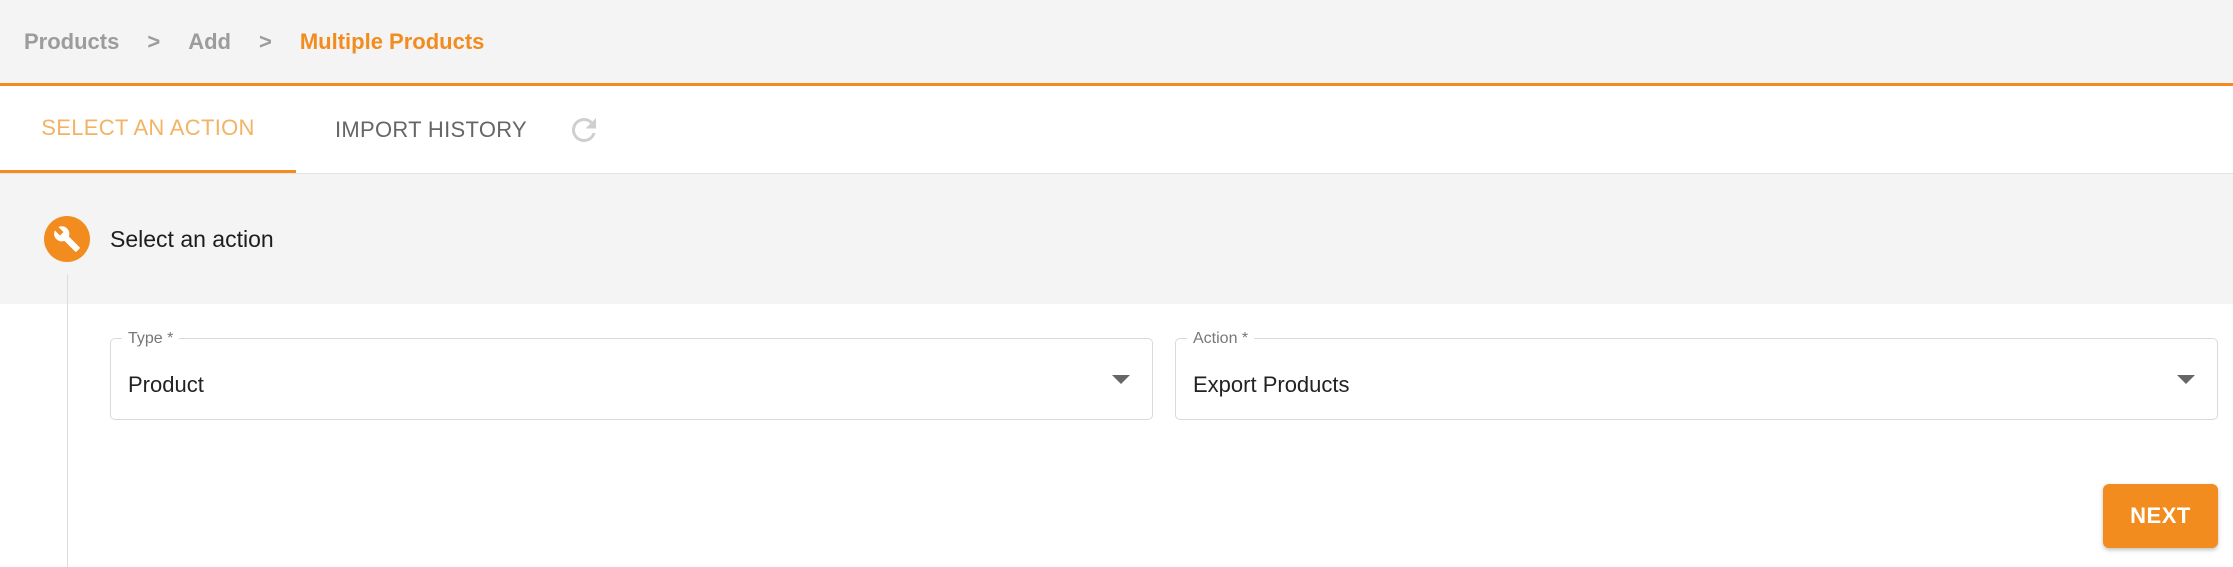 The image size is (2233, 567). I want to click on action-value: Export Products, so click(1271, 384).